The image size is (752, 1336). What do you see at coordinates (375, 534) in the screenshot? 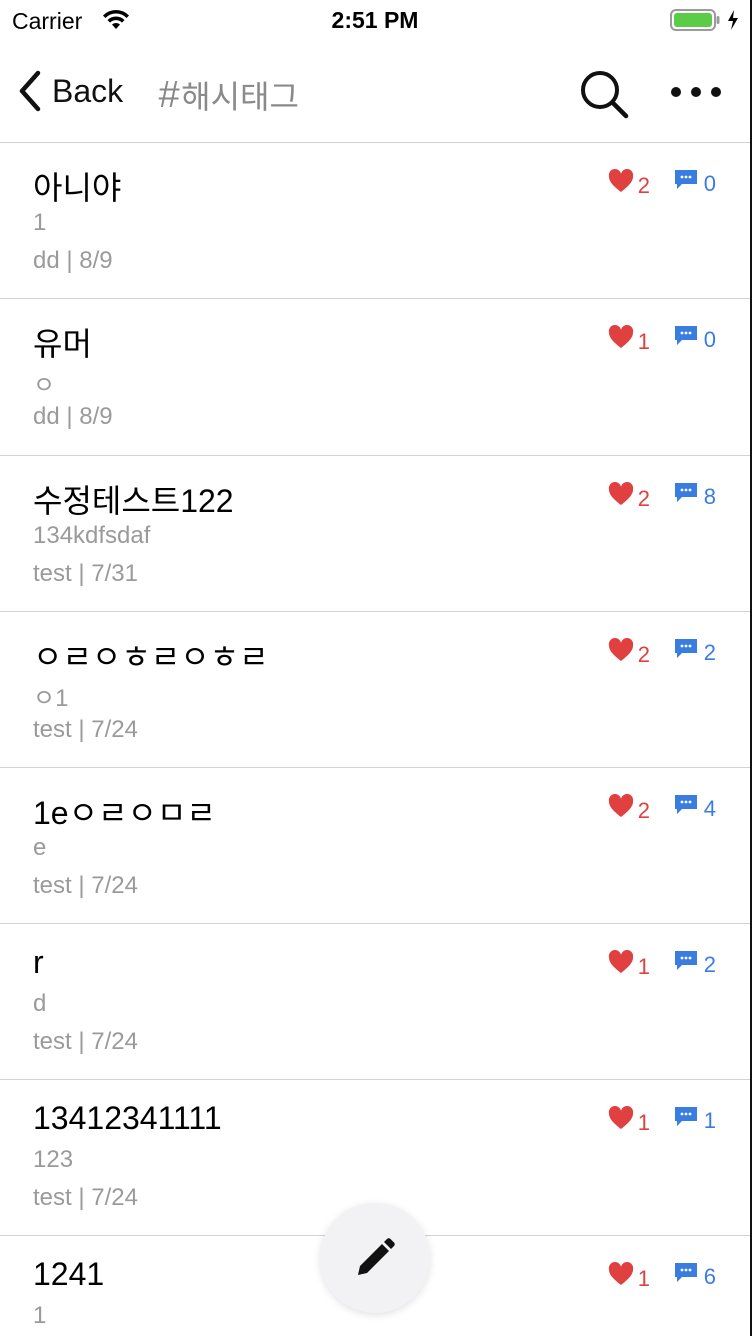
I see `list-item: 수정테스트122 134kdfsdaf test | 7/31 2 8` at bounding box center [375, 534].